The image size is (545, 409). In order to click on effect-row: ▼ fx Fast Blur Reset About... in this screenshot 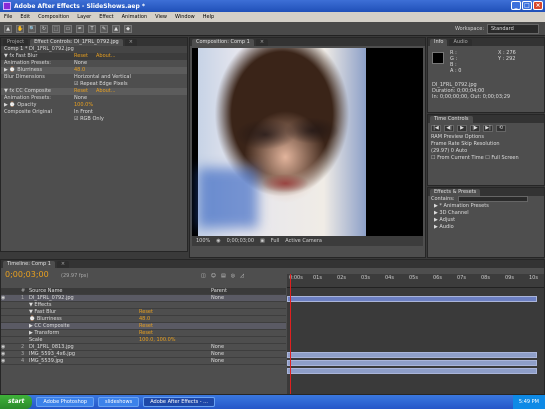, I will do `click(94, 56)`.